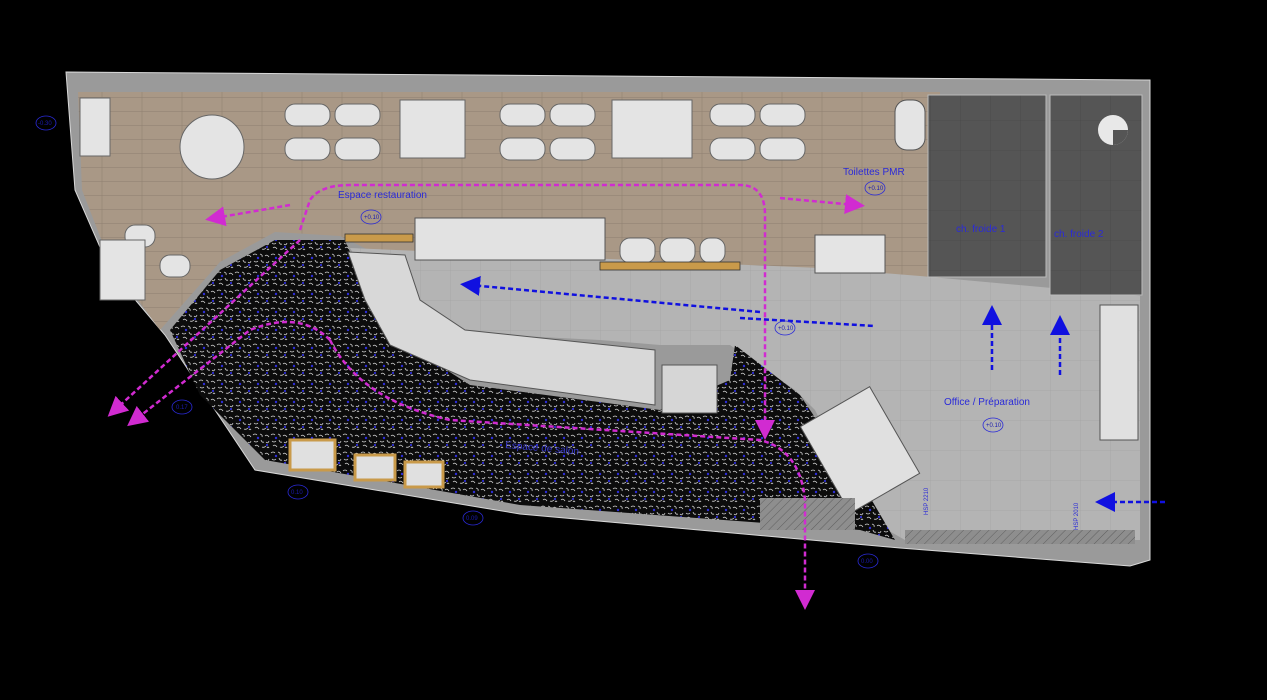 The height and width of the screenshot is (700, 1267). Describe the element at coordinates (876, 189) in the screenshot. I see `level-toilets: +0.10` at that location.